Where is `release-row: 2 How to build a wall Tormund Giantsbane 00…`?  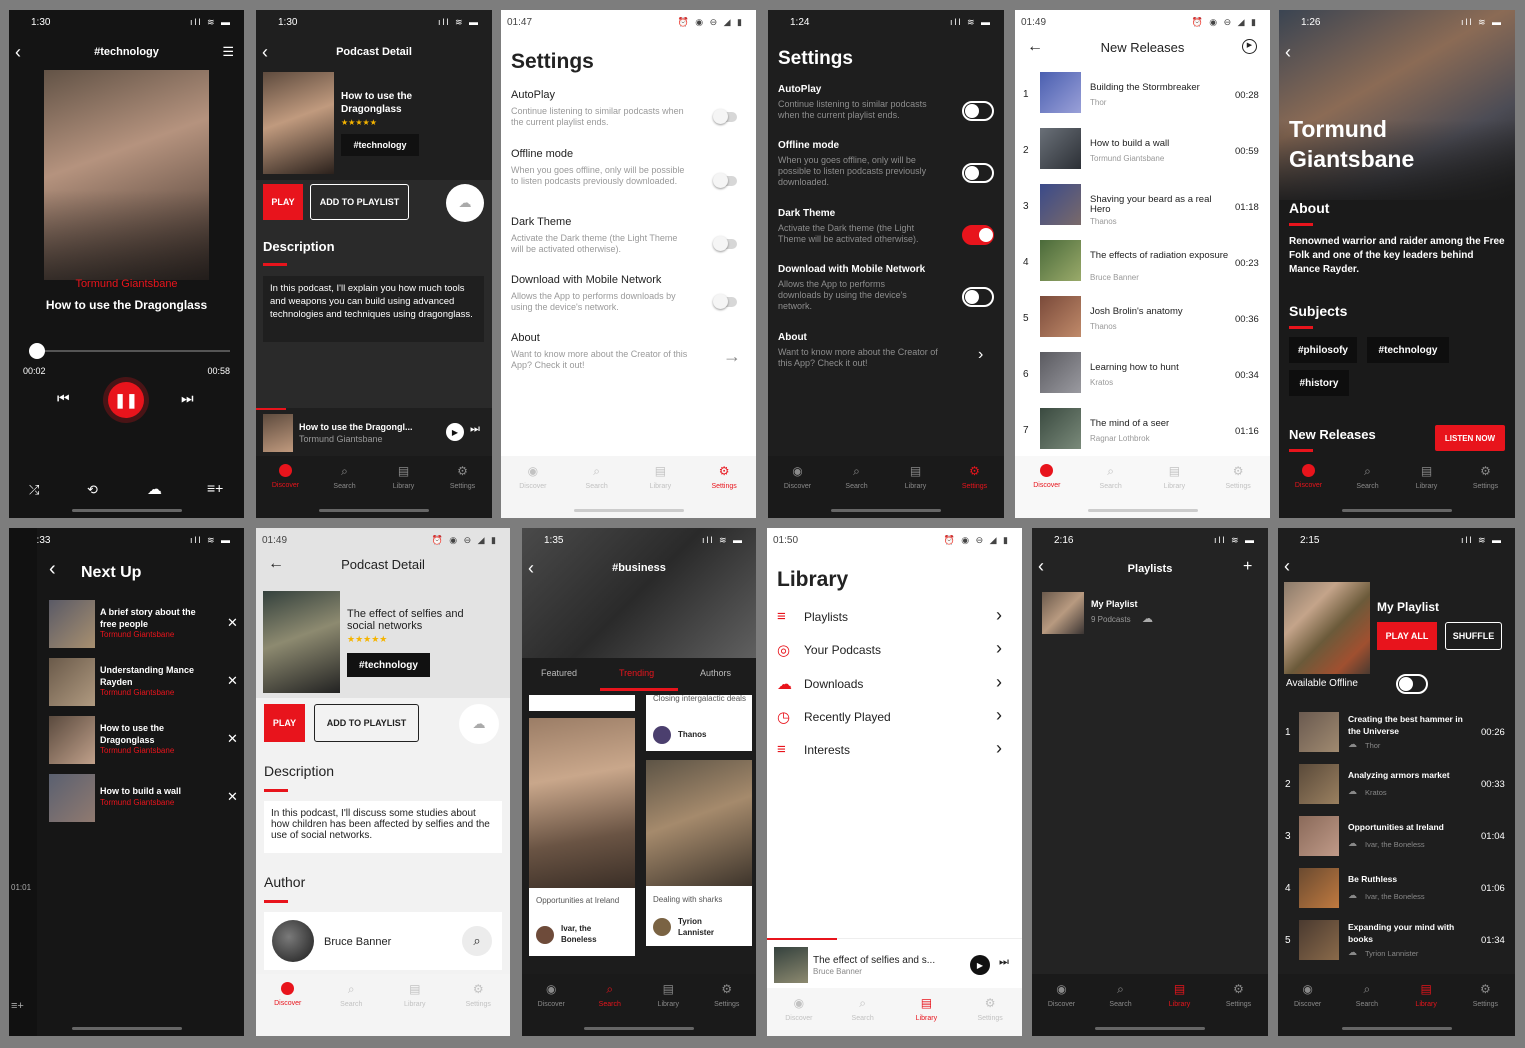 release-row: 2 How to build a wall Tormund Giantsbane 00… is located at coordinates (1142, 152).